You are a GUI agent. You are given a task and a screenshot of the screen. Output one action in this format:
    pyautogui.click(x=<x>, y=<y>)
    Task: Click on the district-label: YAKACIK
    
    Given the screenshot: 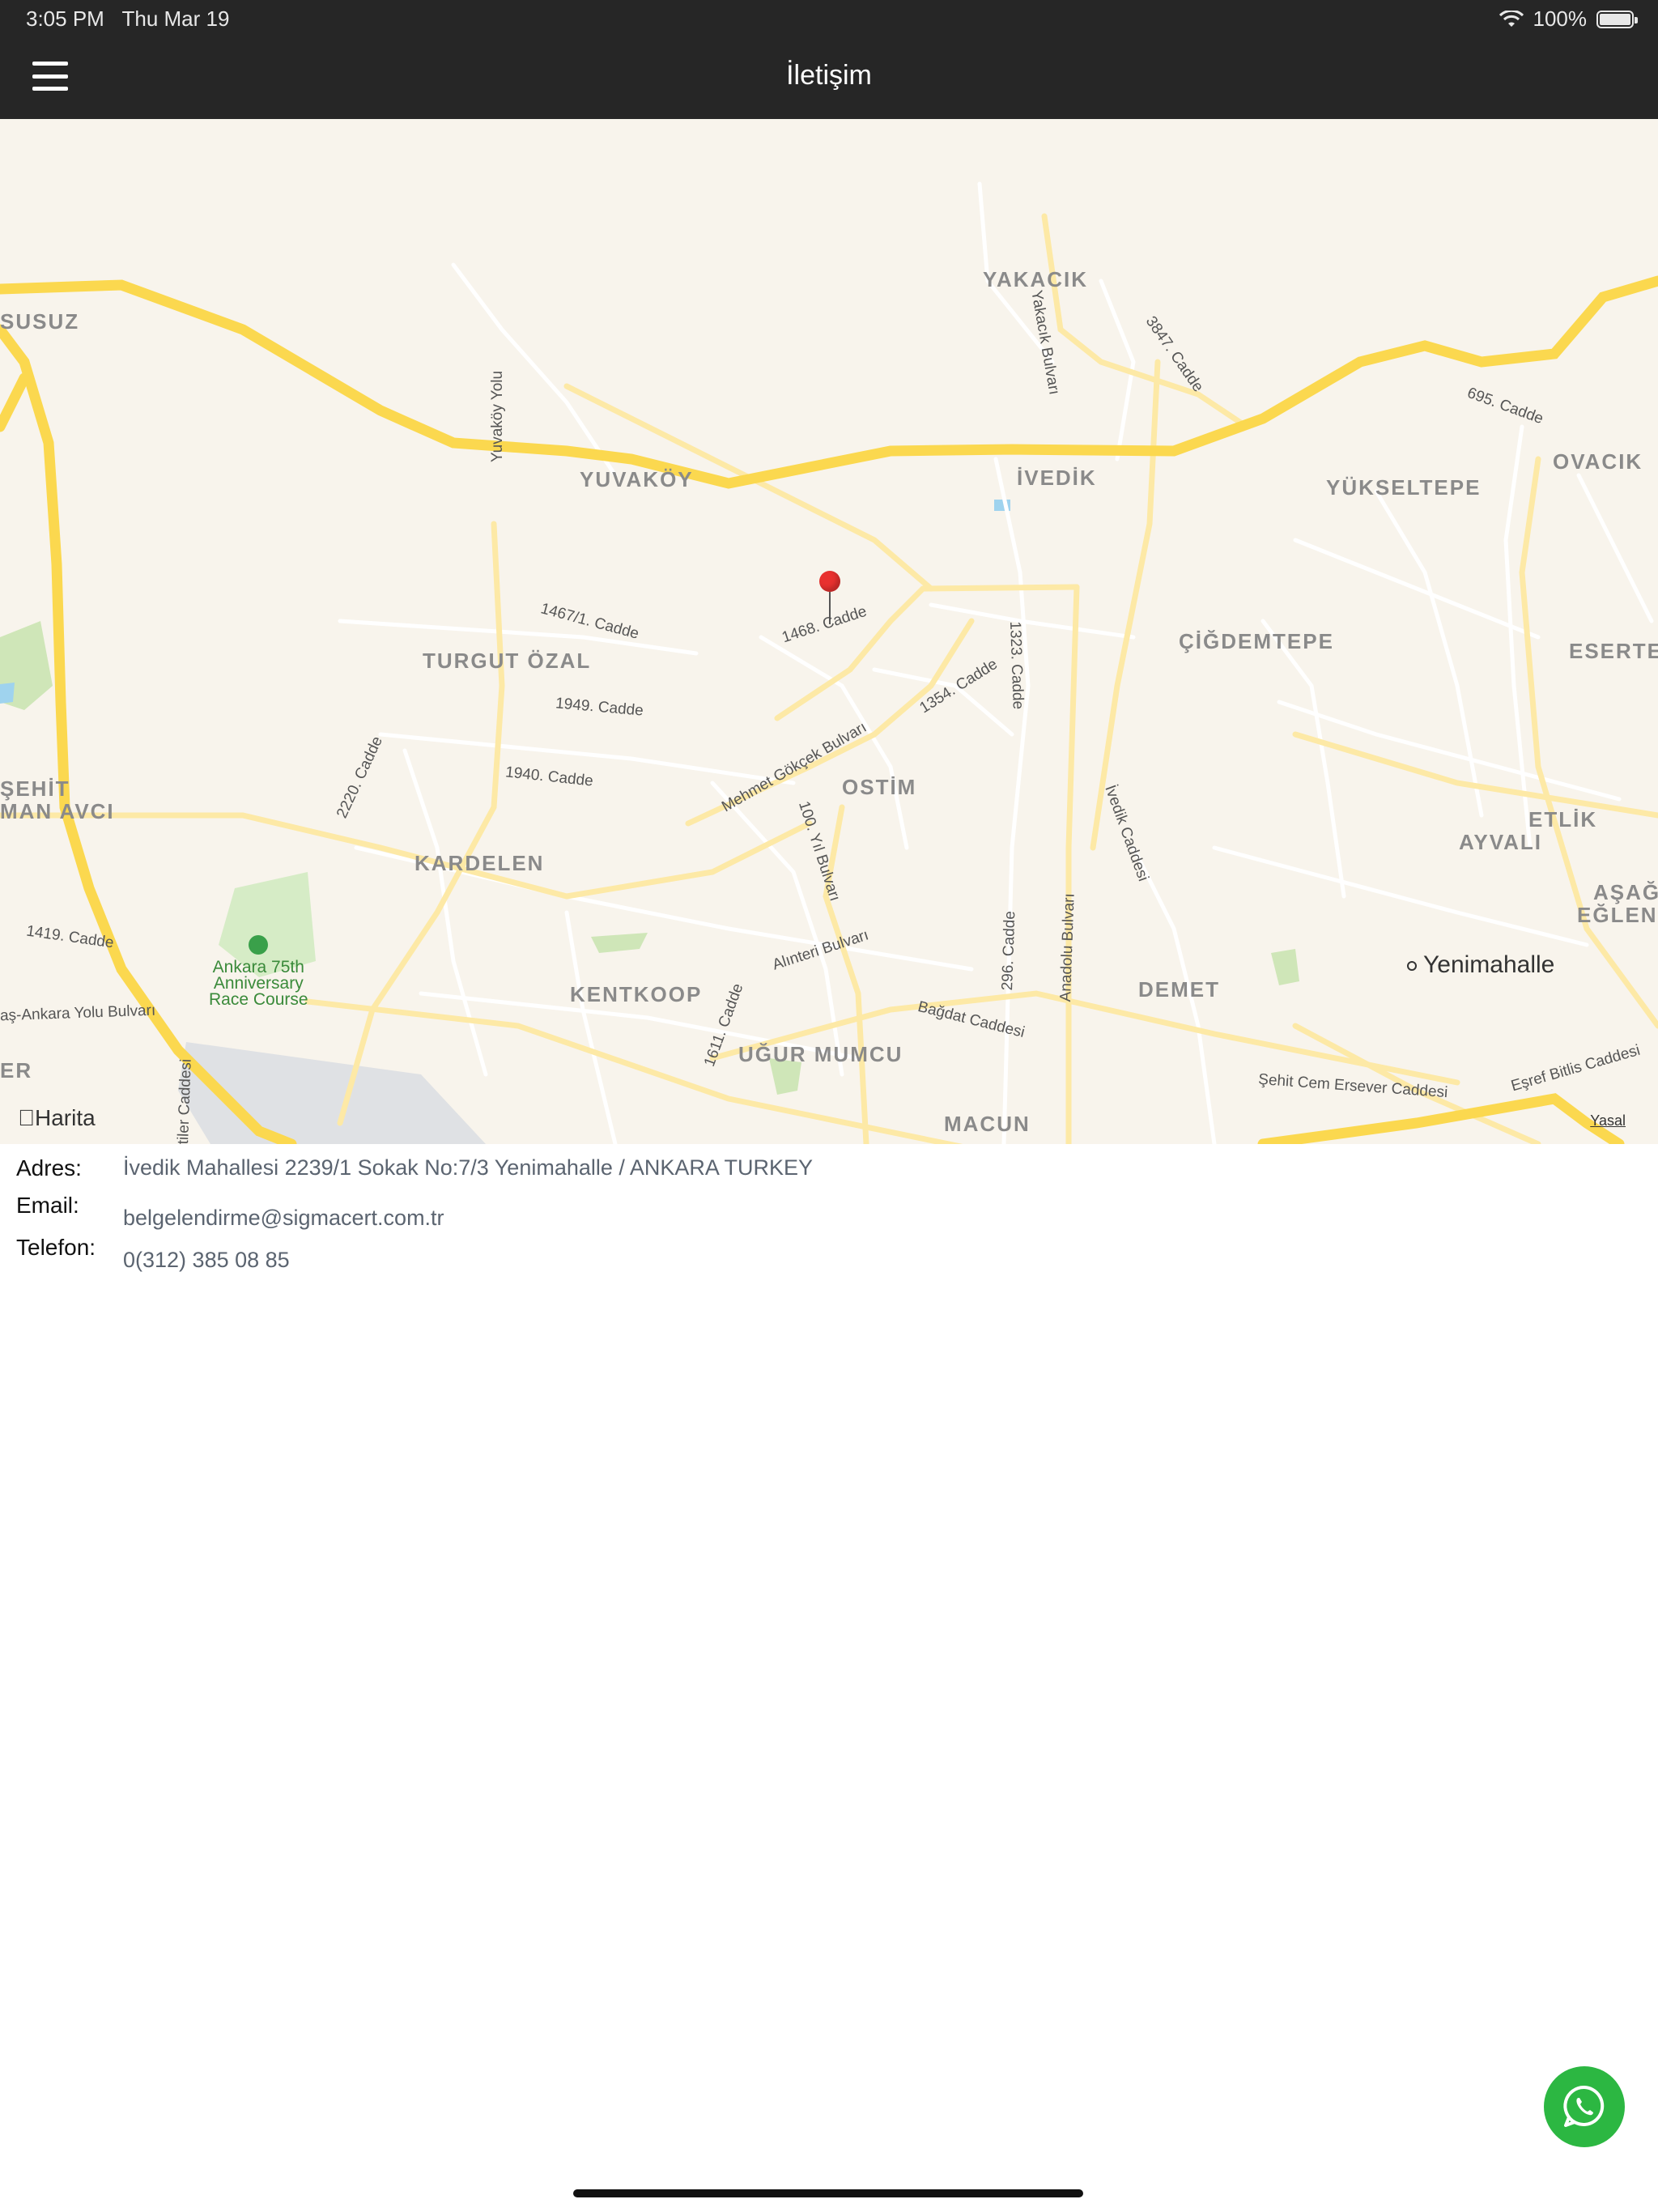 What is the action you would take?
    pyautogui.click(x=1036, y=279)
    